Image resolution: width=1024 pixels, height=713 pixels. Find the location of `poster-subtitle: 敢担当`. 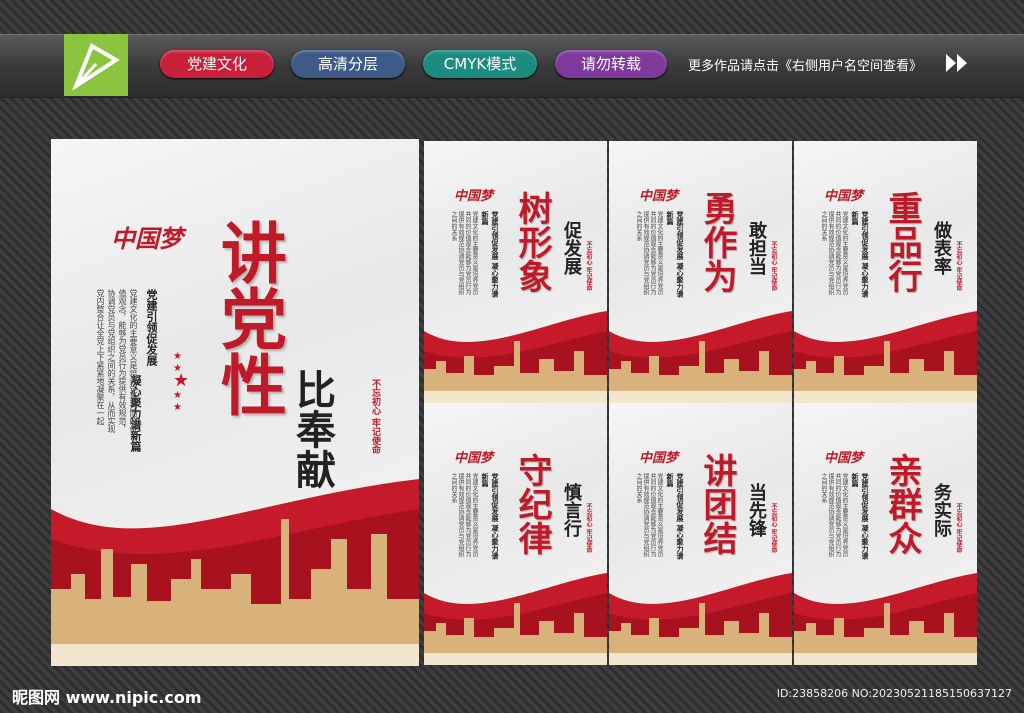

poster-subtitle: 敢担当 is located at coordinates (756, 248).